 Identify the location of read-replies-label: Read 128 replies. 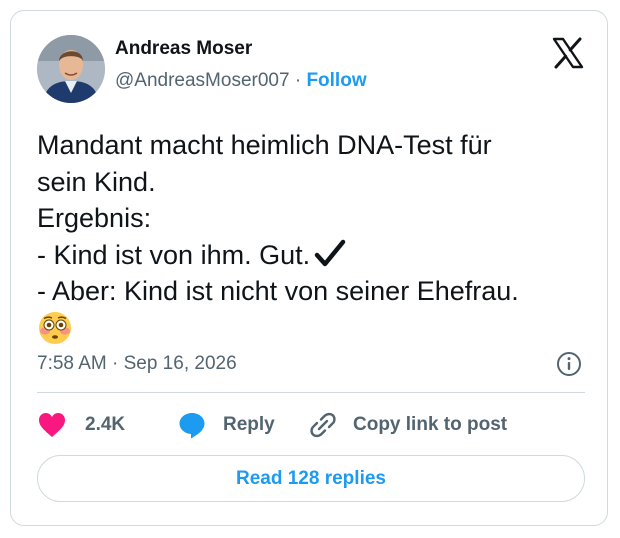
(311, 478).